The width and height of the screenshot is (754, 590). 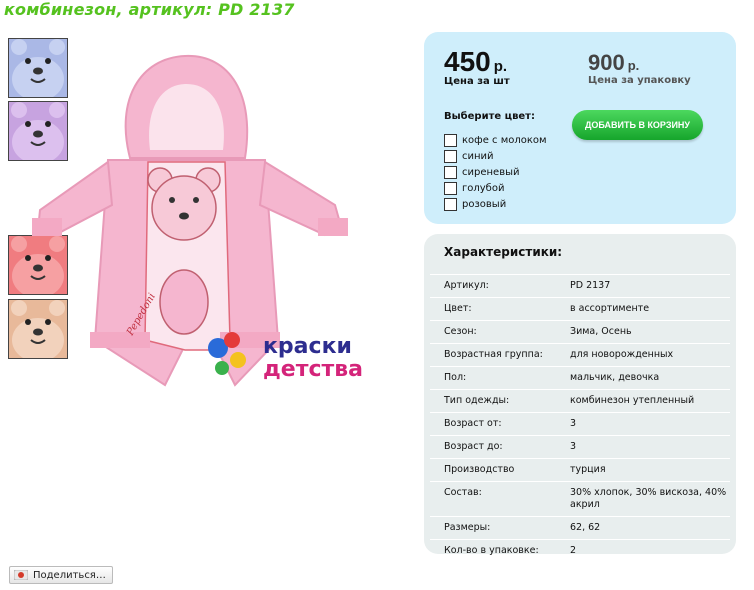 What do you see at coordinates (643, 470) in the screenshot?
I see `spec-value: турция` at bounding box center [643, 470].